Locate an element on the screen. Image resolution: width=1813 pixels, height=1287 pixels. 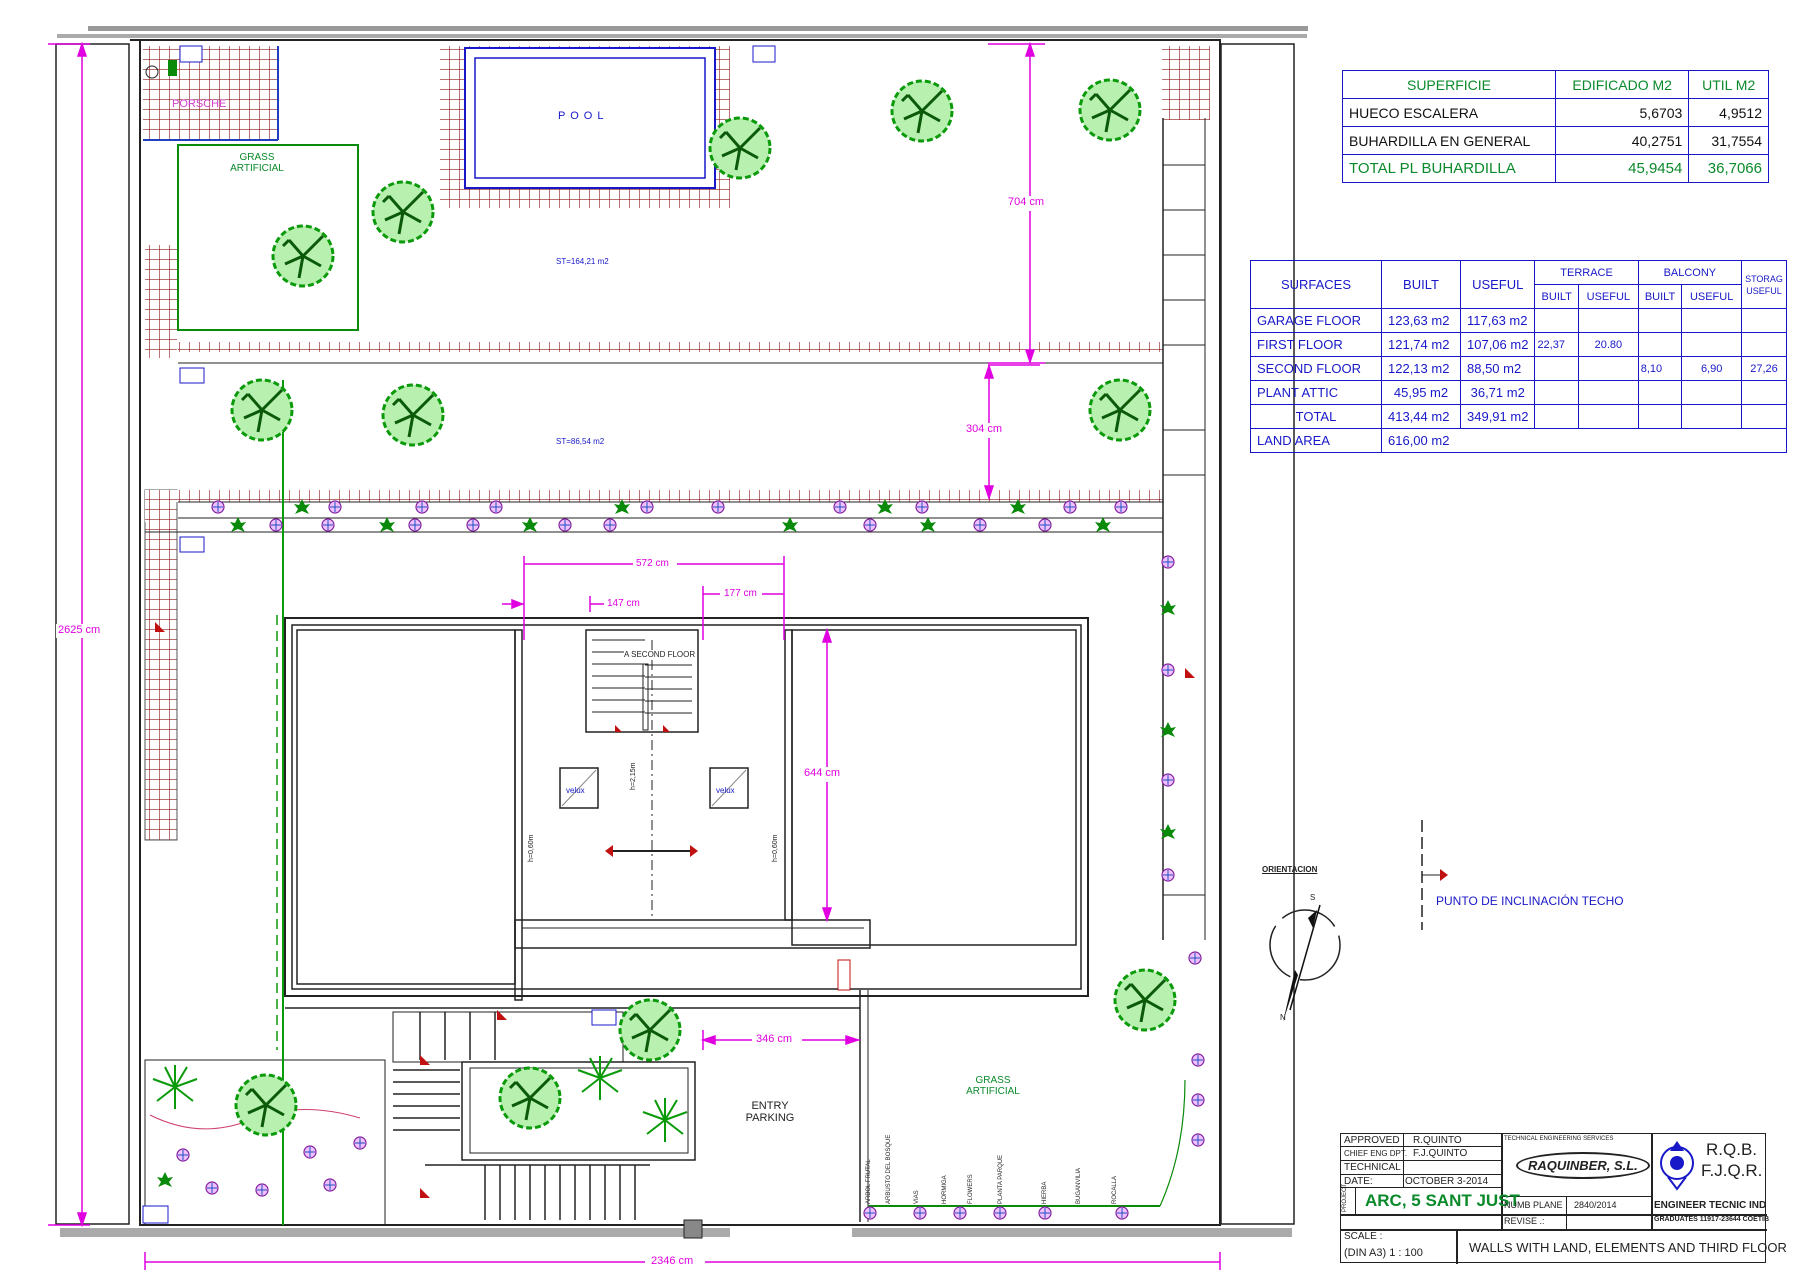
services-label: TECHNICAL ENGINEERING SERVICES is located at coordinates (1559, 1139).